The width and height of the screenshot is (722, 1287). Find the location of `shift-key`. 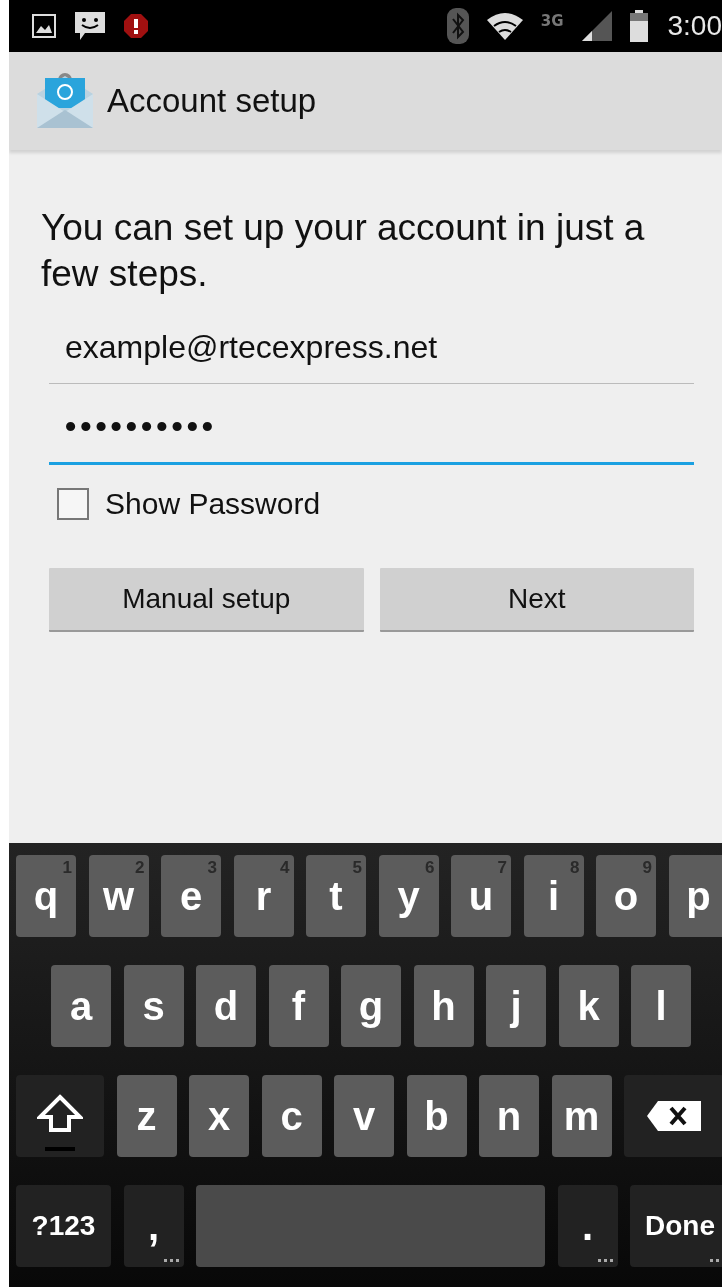

shift-key is located at coordinates (60, 1116).